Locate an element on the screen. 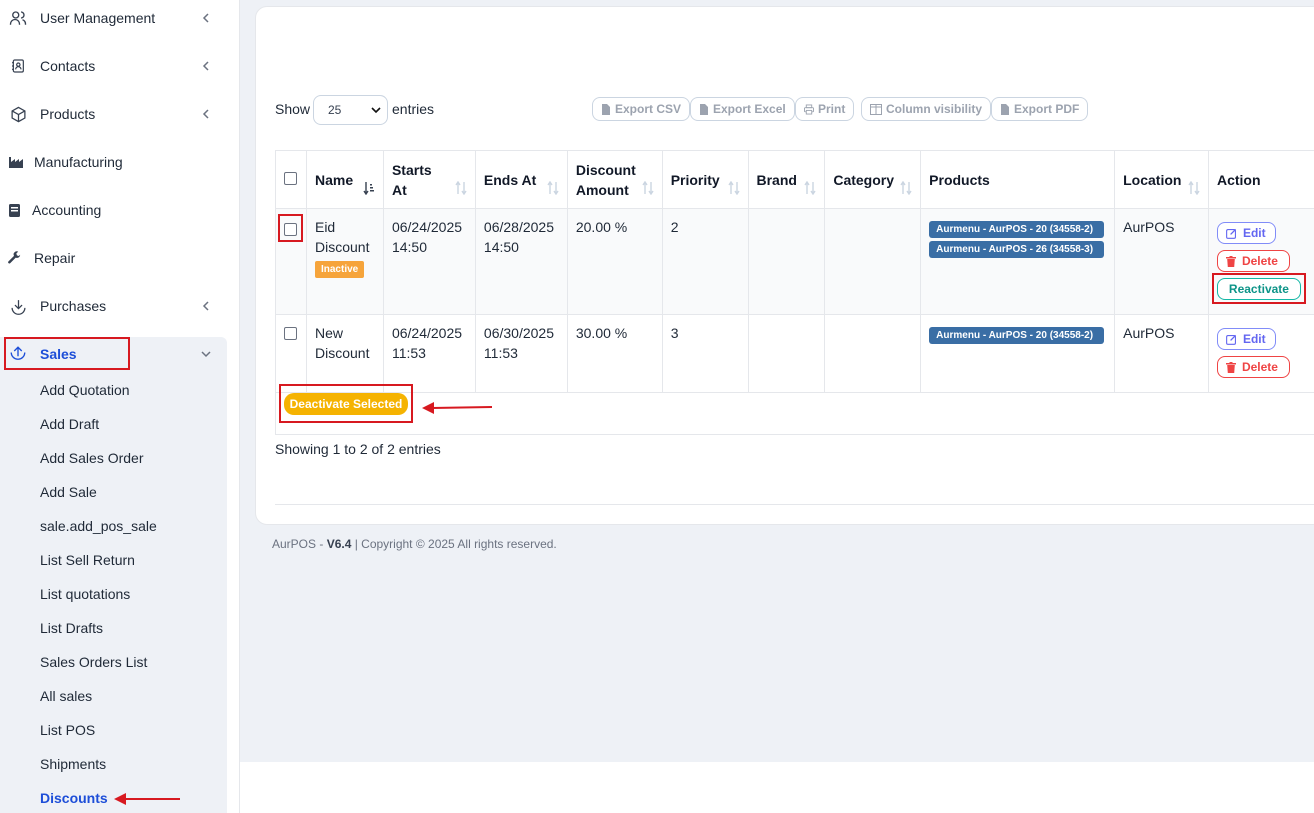 This screenshot has height=813, width=1314. annotation-arrow-discounts is located at coordinates (147, 799).